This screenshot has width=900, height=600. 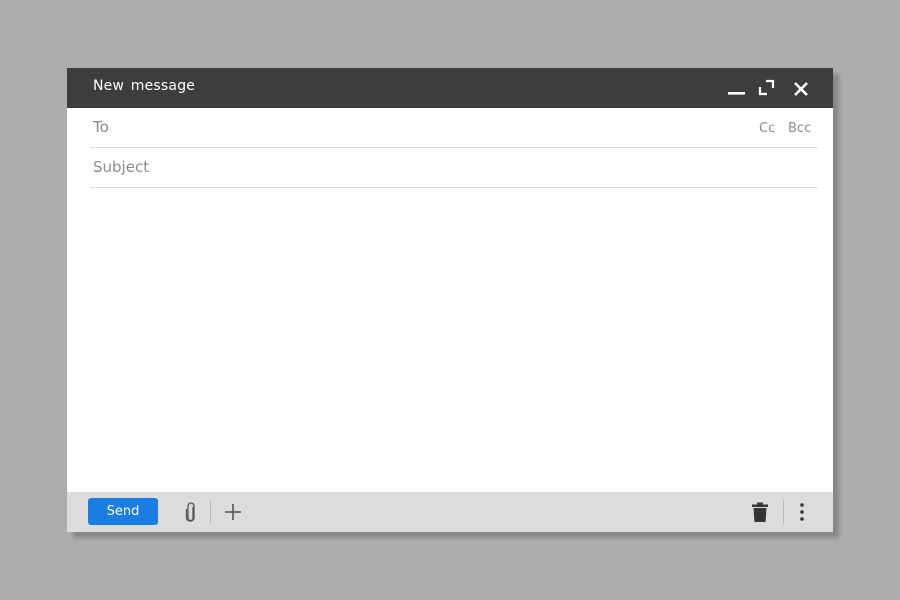 I want to click on subject-field: Subject, so click(x=454, y=168).